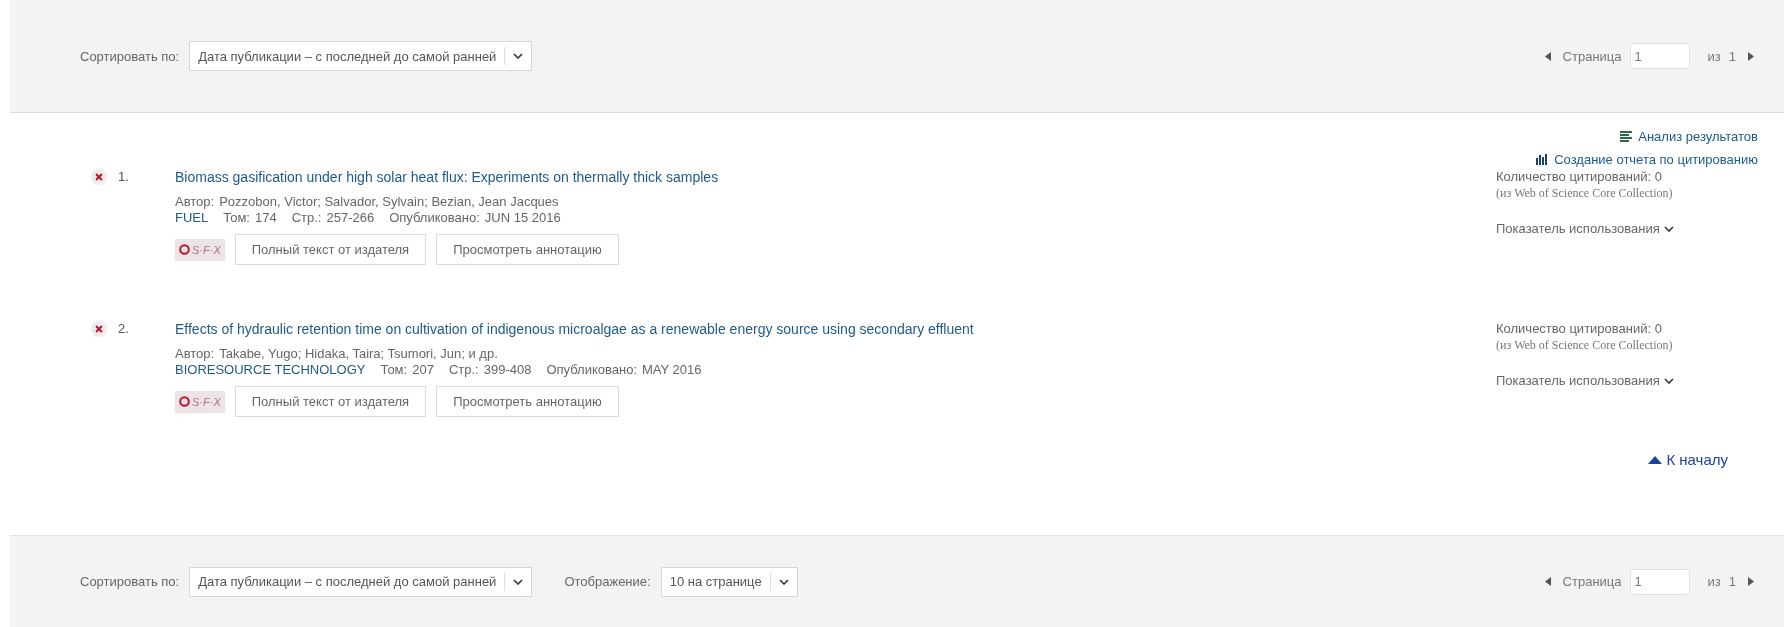 The height and width of the screenshot is (627, 1784). I want to click on up-triangle-icon, so click(1655, 459).